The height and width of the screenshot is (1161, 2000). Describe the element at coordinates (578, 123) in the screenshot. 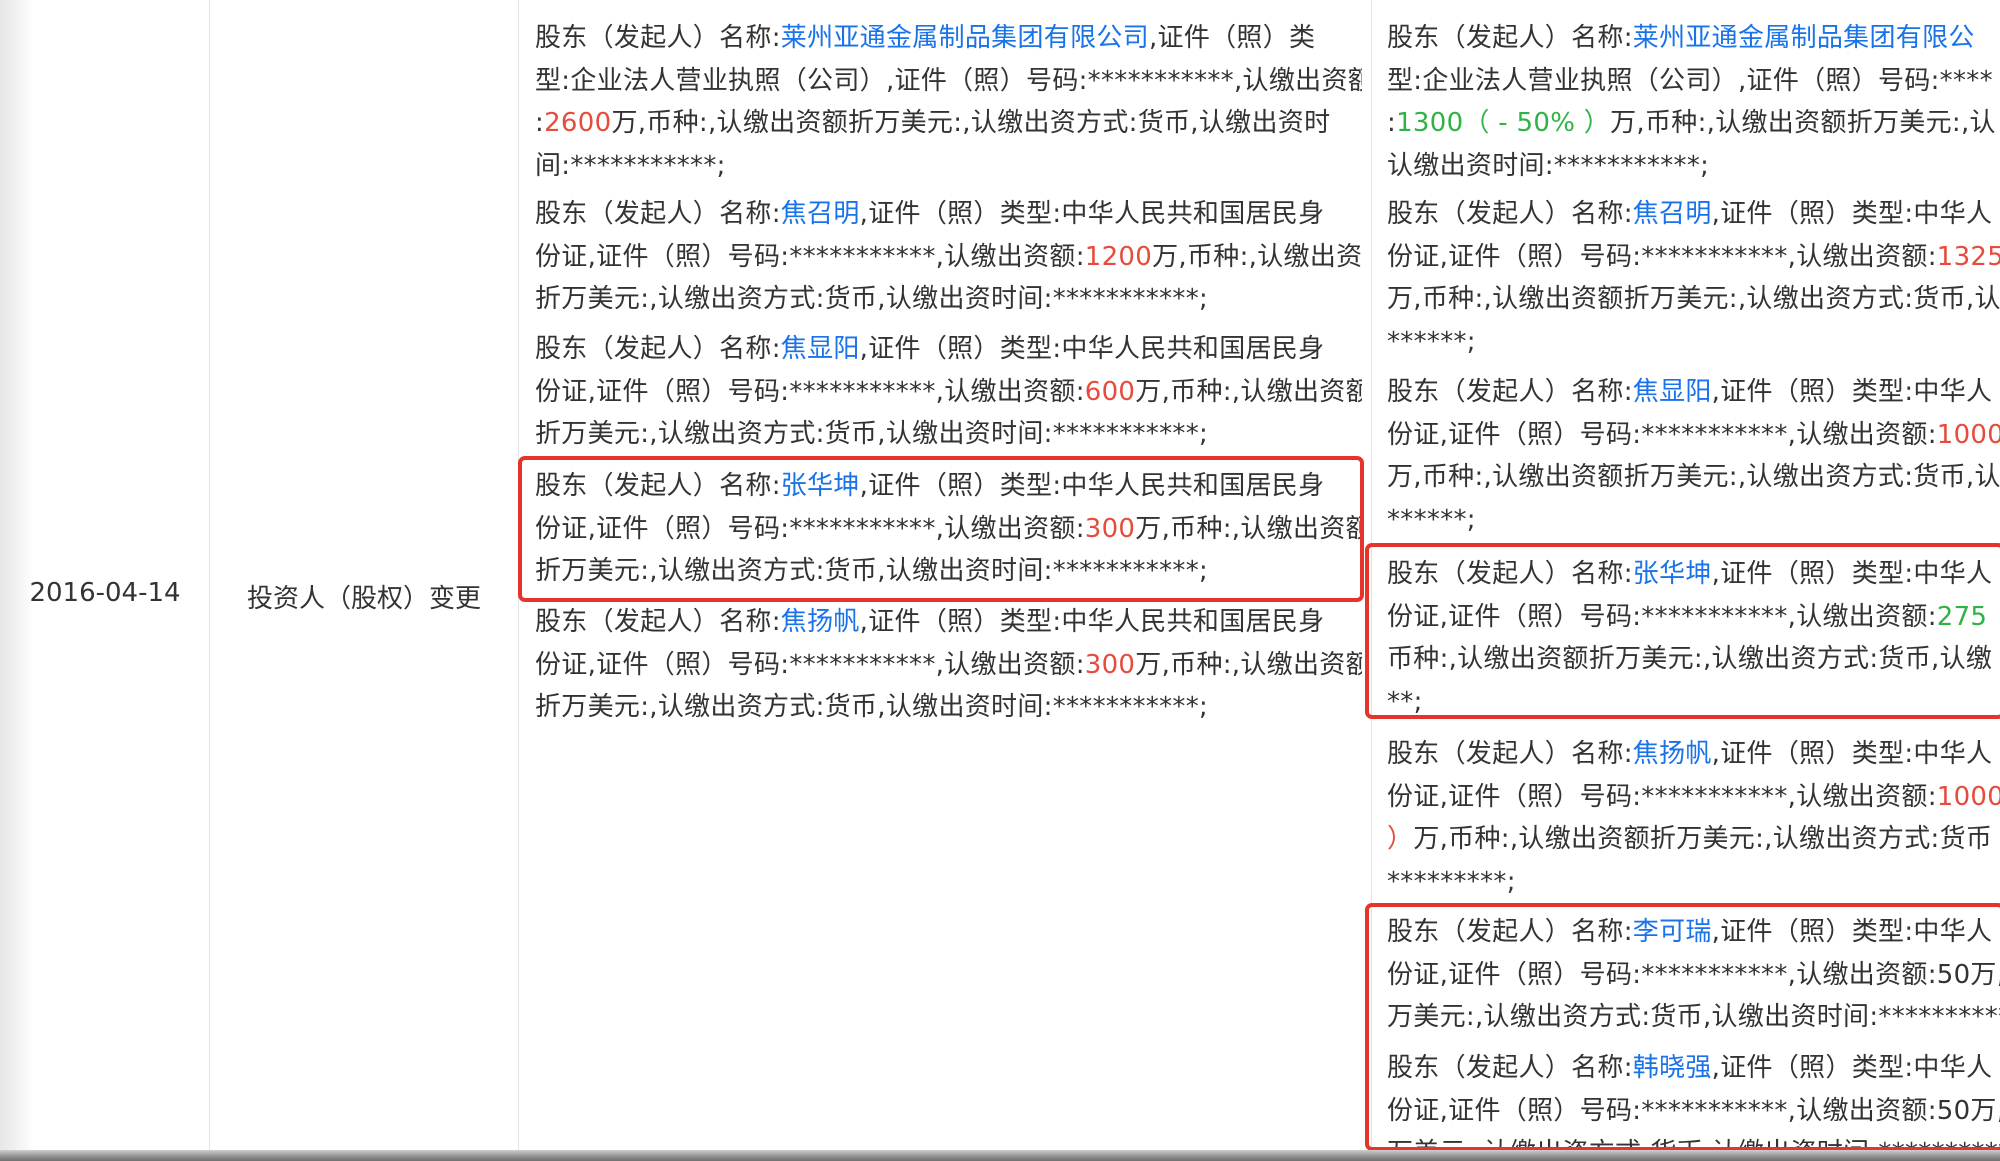

I see `subscribed-amount: 2600` at that location.